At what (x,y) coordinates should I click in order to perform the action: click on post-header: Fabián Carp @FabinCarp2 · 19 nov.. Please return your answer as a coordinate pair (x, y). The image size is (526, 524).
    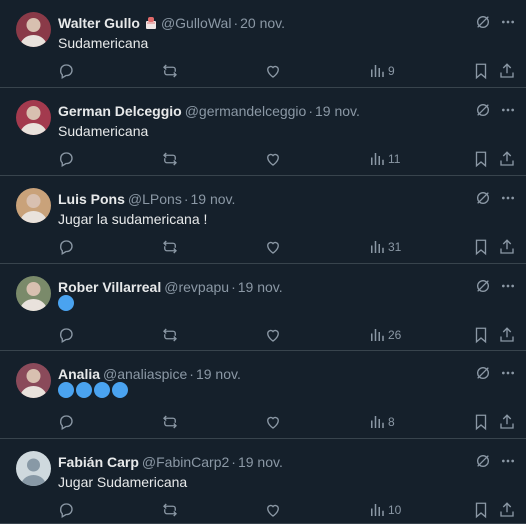
    Looking at the image, I should click on (170, 462).